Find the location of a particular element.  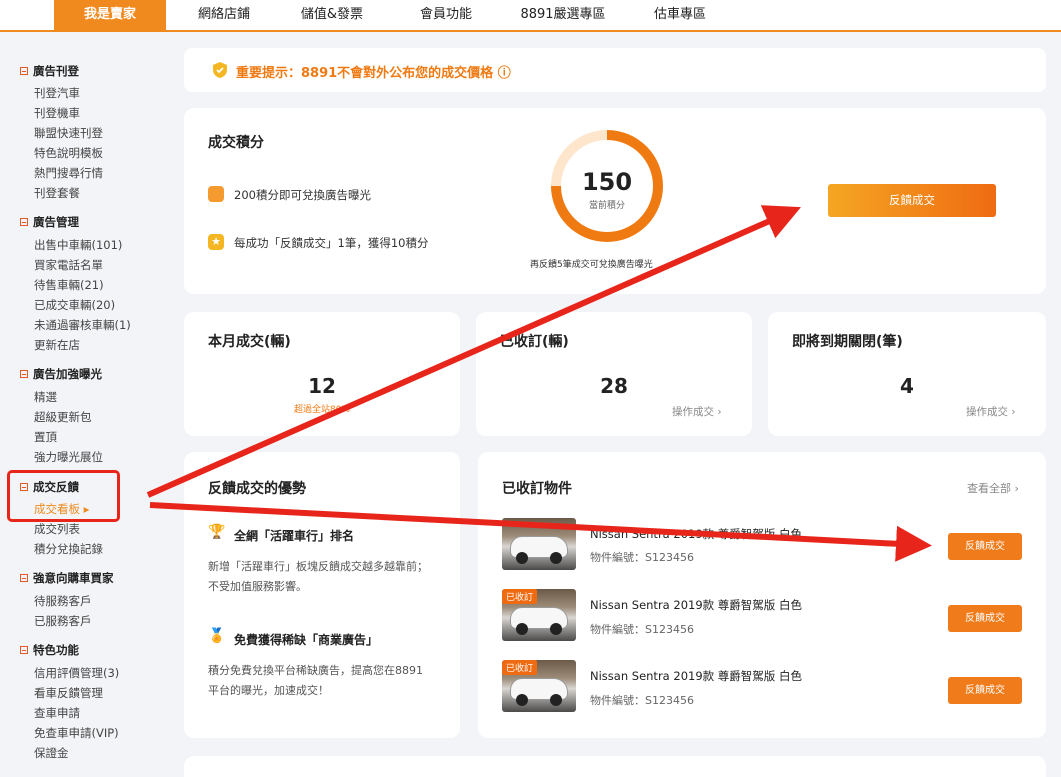

tab-seller: 我是賣家 is located at coordinates (110, 15).